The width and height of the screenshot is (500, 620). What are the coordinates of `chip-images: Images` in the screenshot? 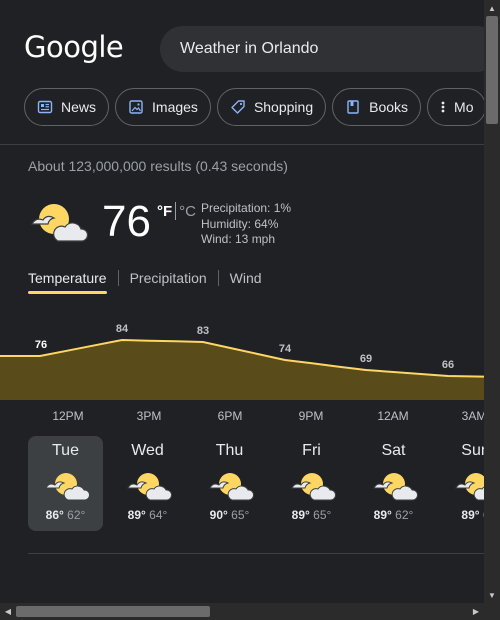 It's located at (163, 107).